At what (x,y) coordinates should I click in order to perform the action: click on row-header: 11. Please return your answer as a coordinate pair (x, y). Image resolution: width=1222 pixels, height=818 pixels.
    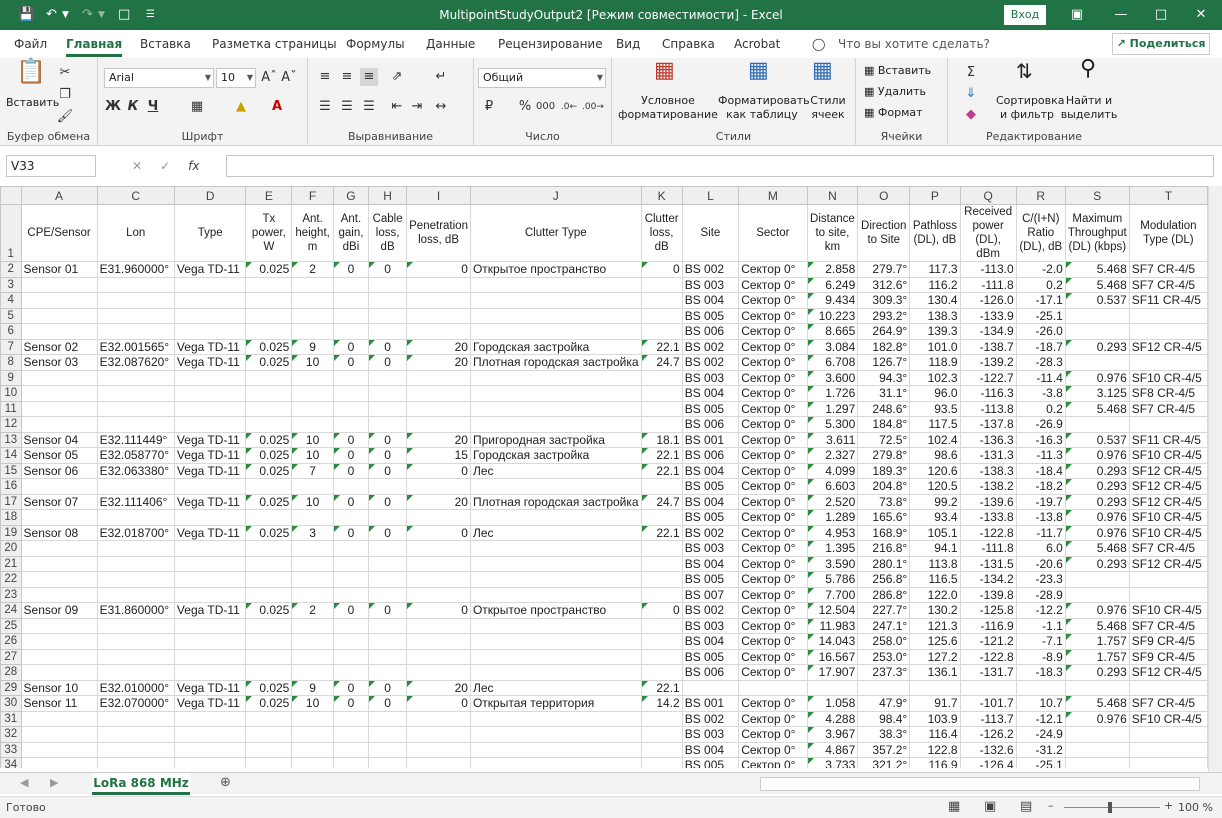
    Looking at the image, I should click on (11, 408).